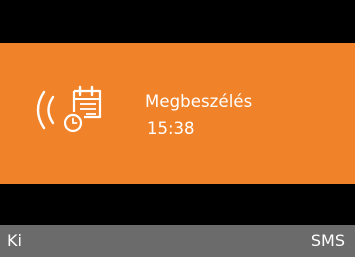  I want to click on softkey-off-button: Ki, so click(14, 241).